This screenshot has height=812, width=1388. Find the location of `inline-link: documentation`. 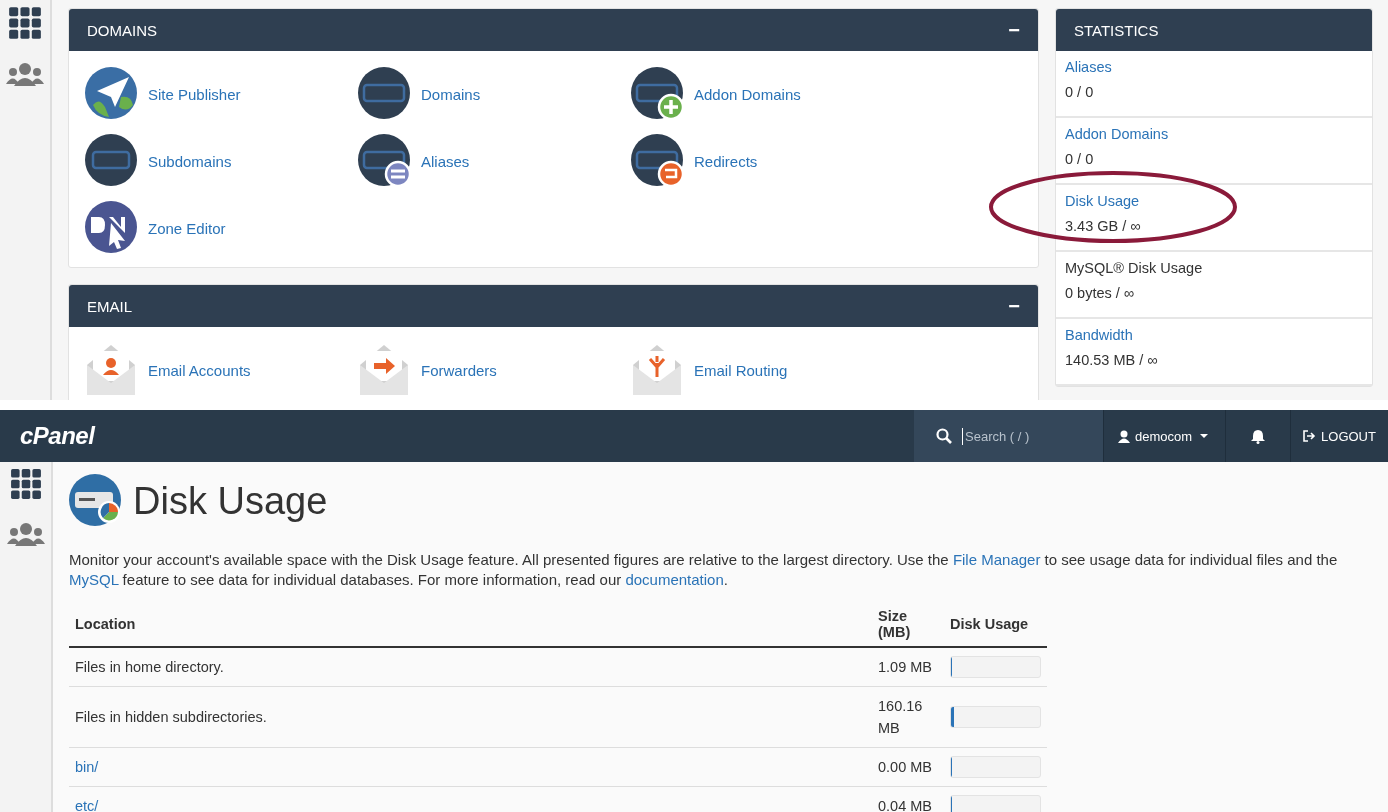

inline-link: documentation is located at coordinates (674, 579).